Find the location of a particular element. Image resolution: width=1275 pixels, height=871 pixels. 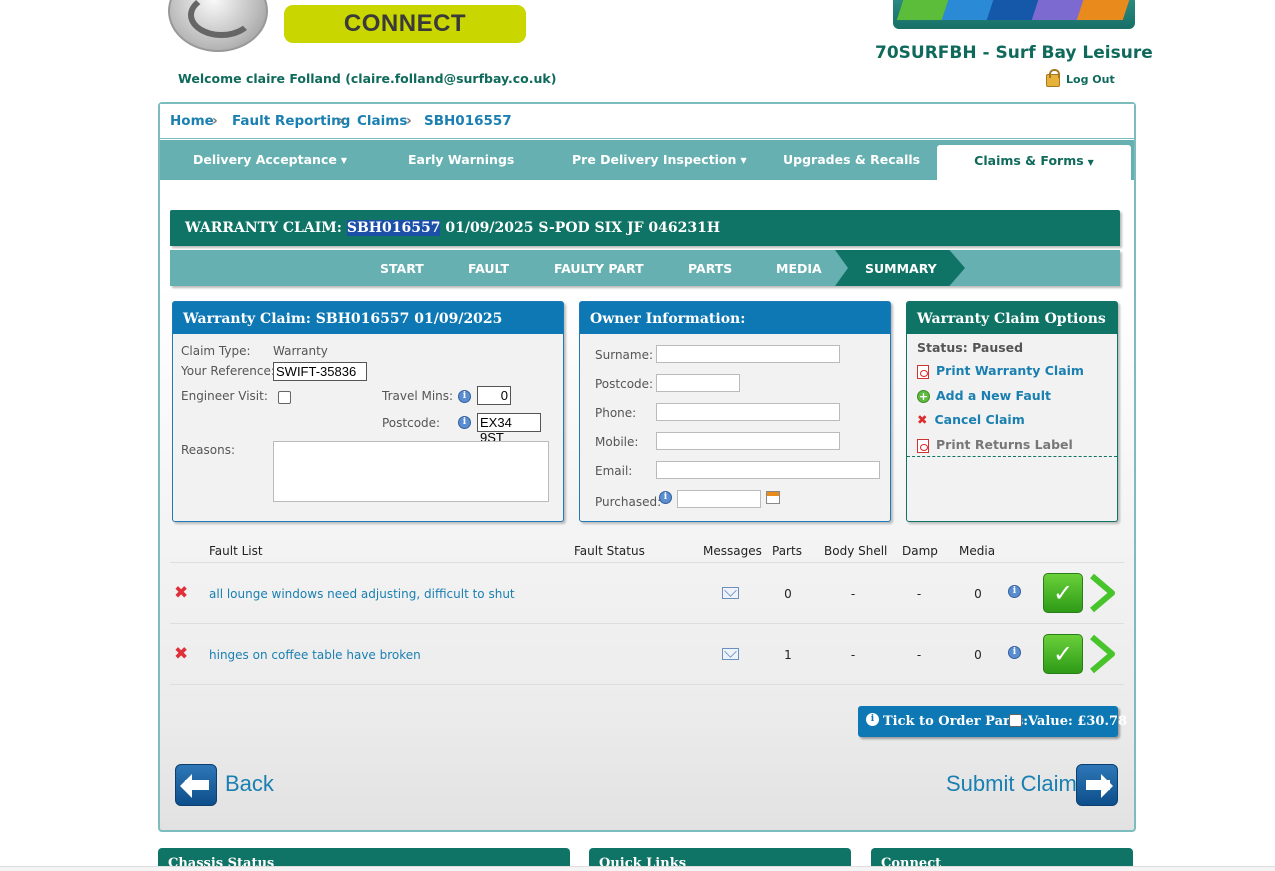

reference-label: Your Reference: is located at coordinates (228, 371).